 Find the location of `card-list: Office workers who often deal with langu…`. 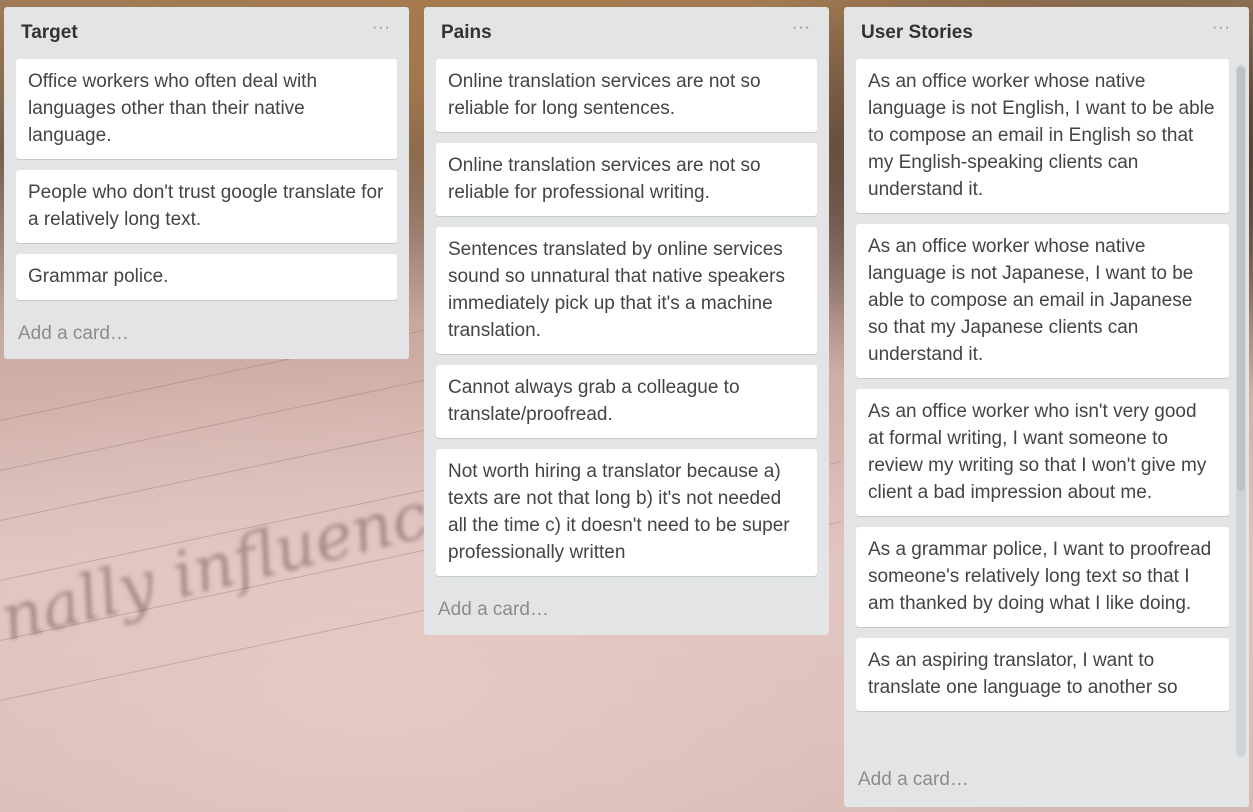

card-list: Office workers who often deal with langu… is located at coordinates (206, 179).